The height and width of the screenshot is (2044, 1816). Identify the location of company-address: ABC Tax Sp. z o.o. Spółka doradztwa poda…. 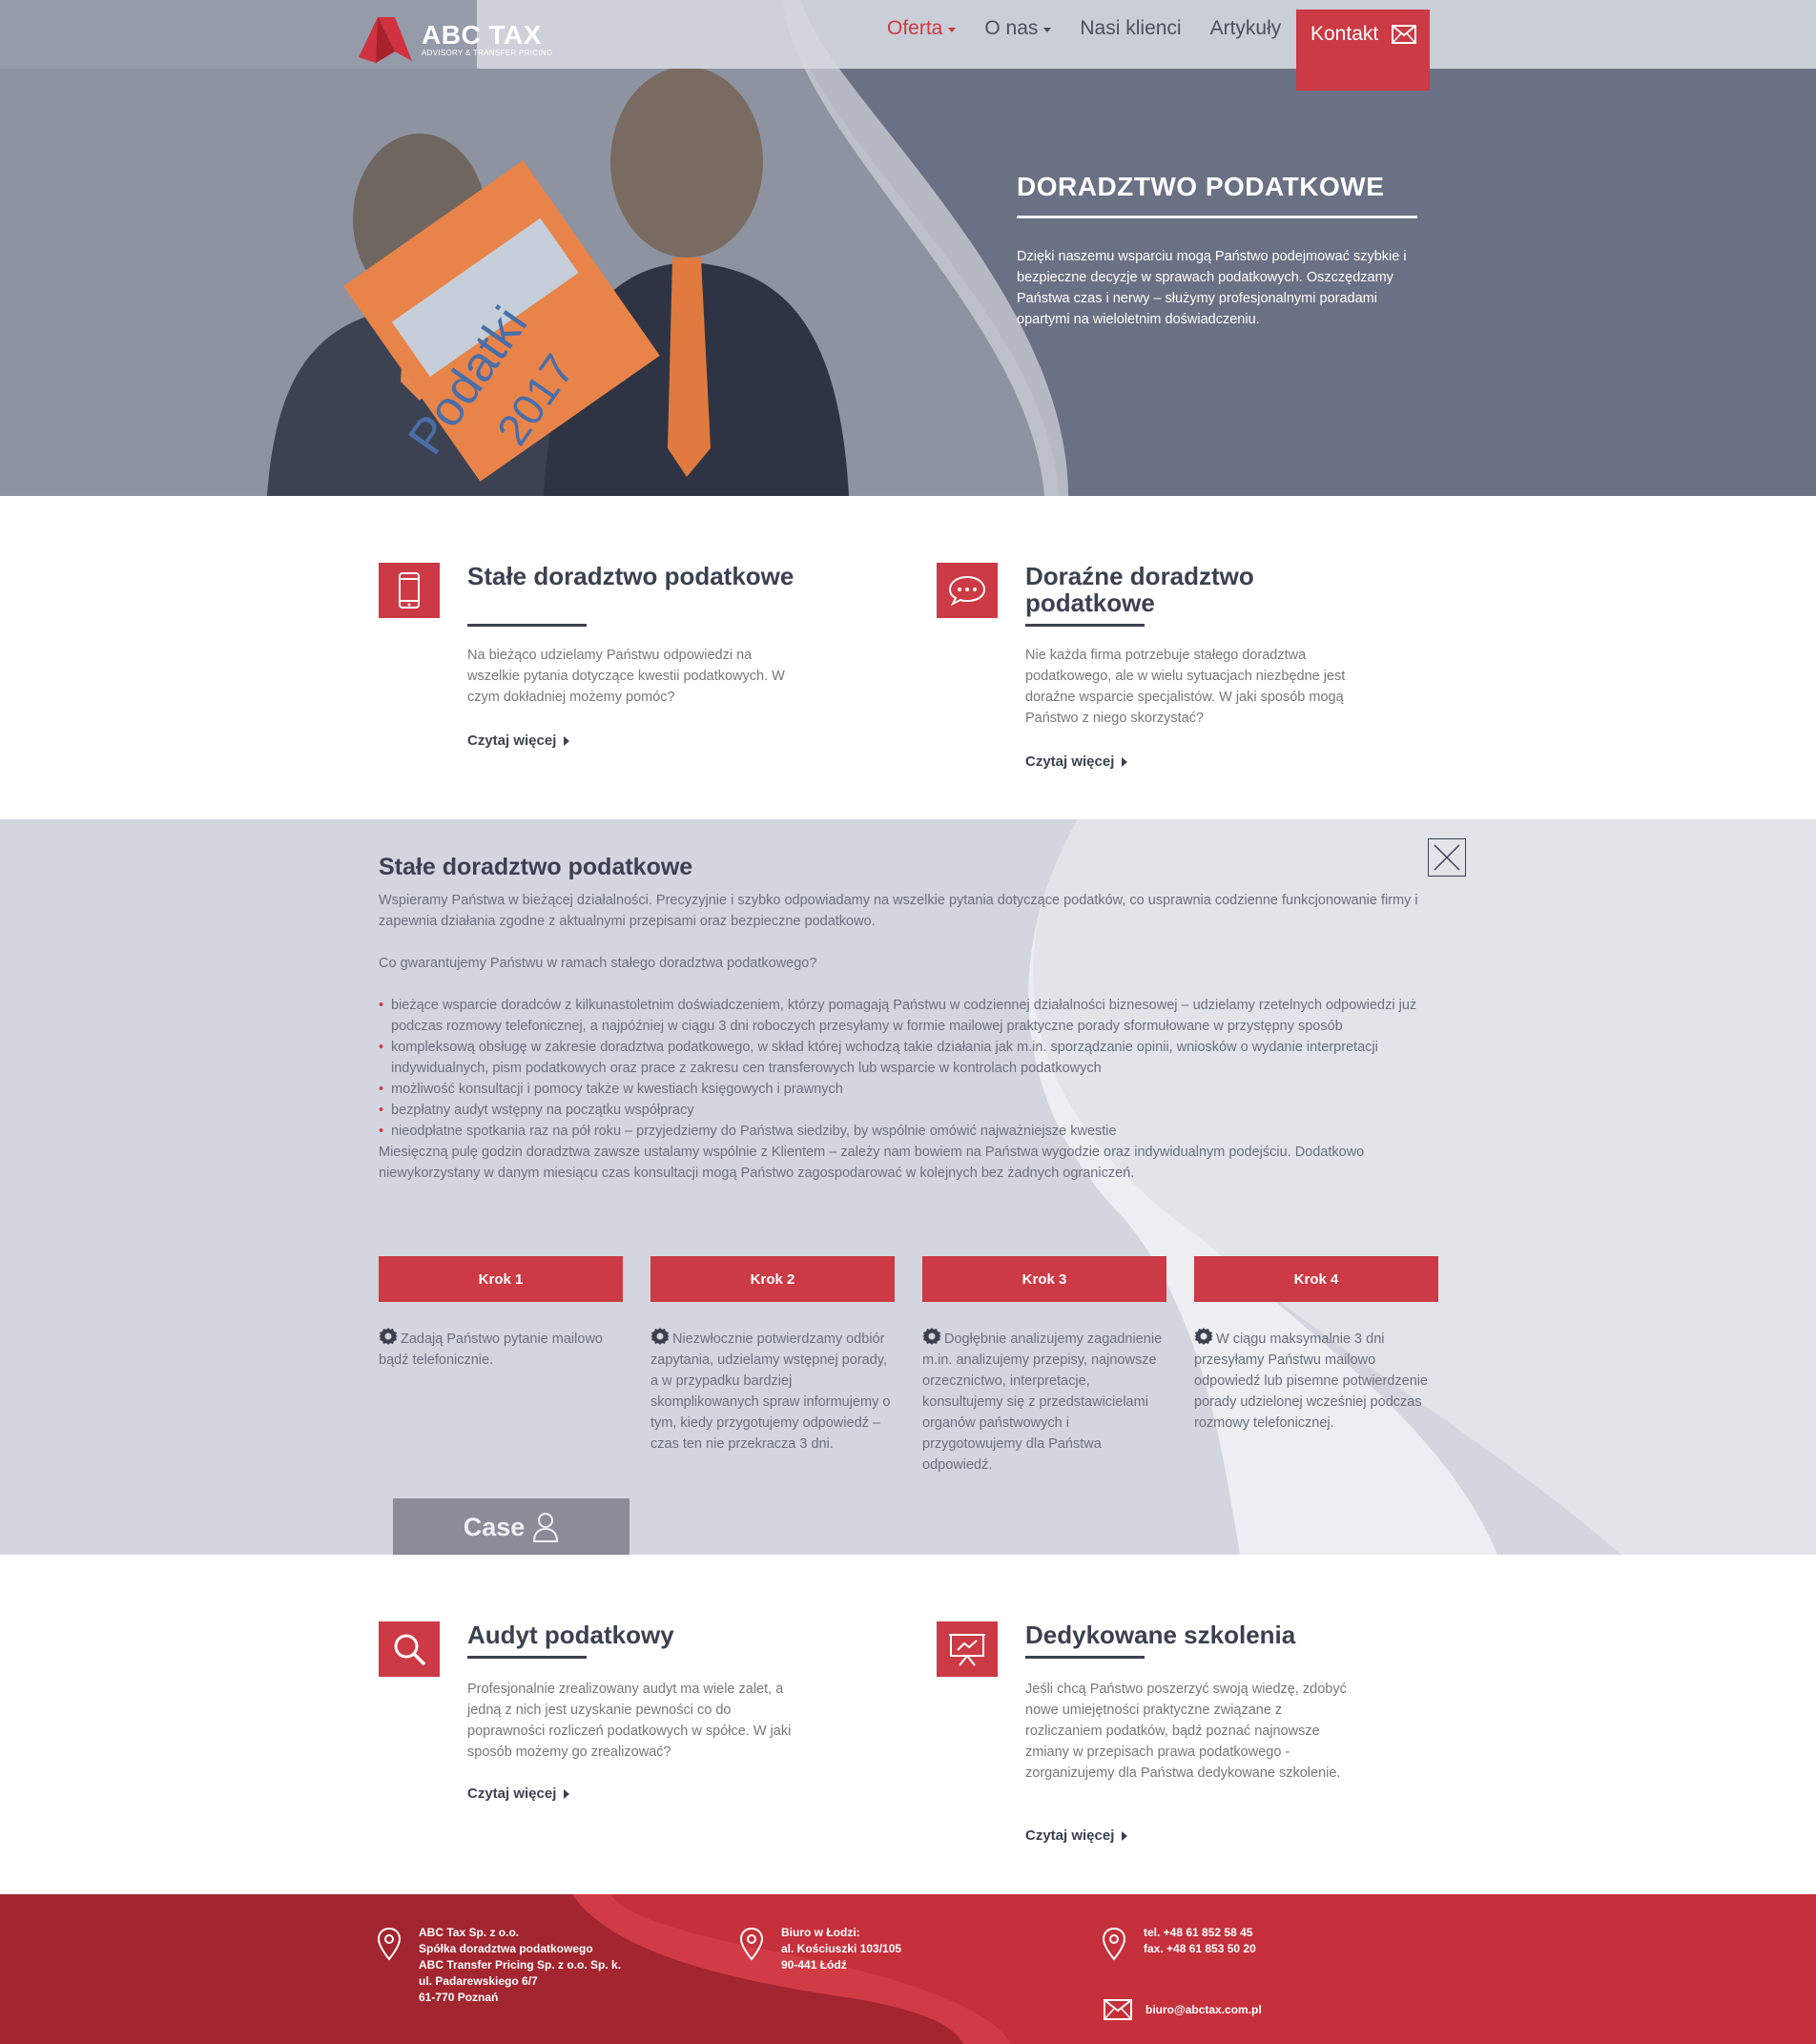
(520, 1965).